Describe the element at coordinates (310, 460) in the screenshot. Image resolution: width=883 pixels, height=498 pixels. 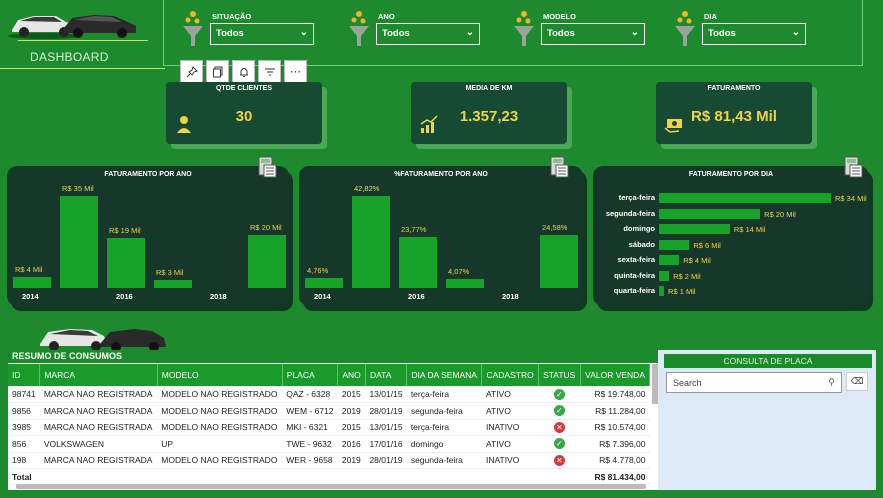
I see `table-cell: WER - 9658` at that location.